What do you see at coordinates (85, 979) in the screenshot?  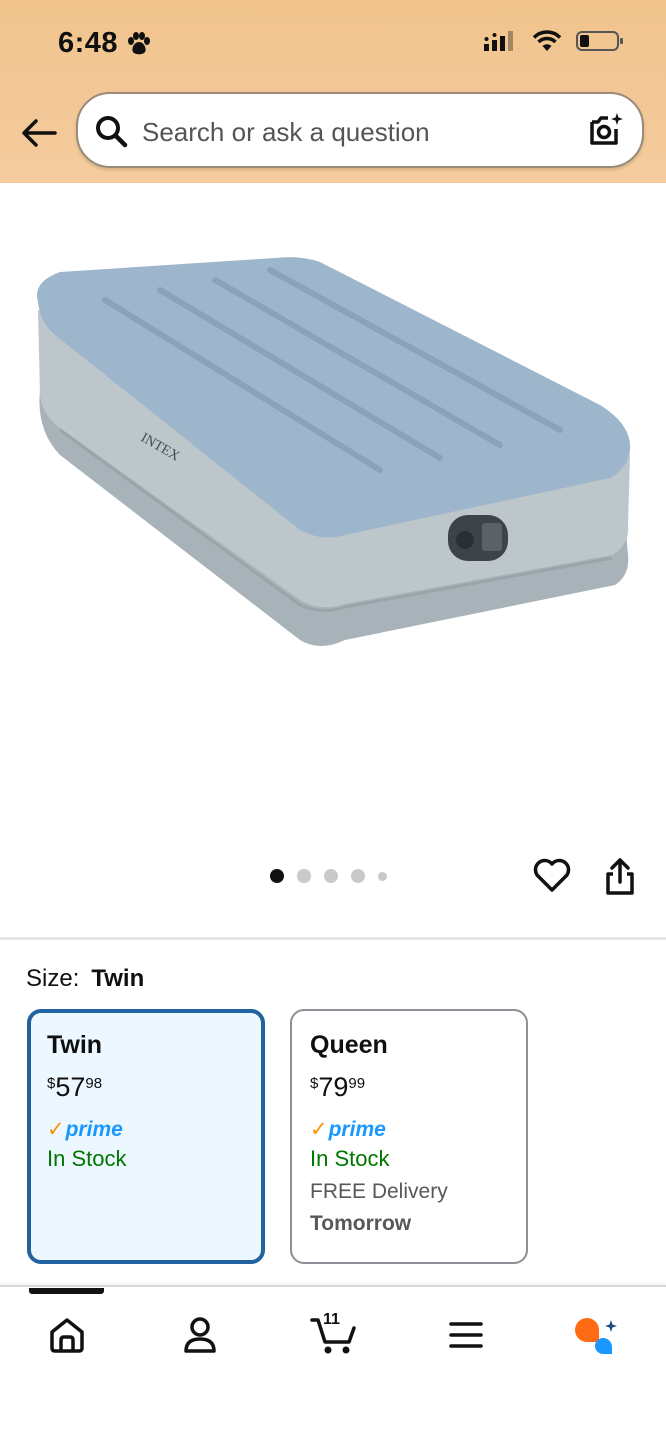 I see `size-heading: Size: Twin` at bounding box center [85, 979].